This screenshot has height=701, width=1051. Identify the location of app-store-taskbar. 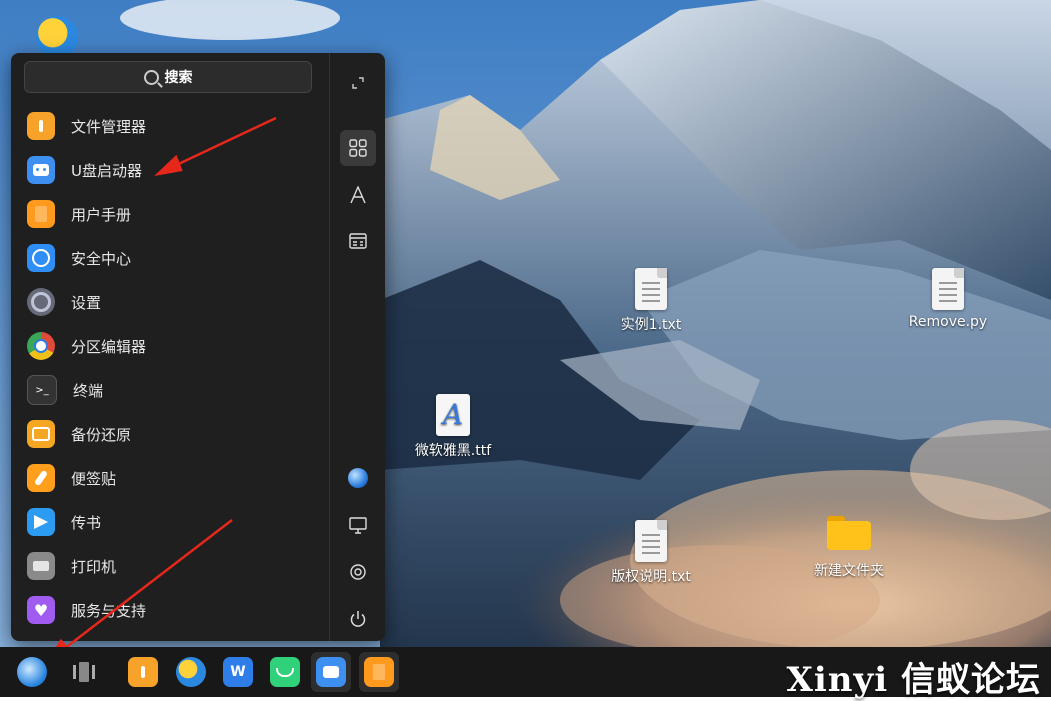
(285, 672).